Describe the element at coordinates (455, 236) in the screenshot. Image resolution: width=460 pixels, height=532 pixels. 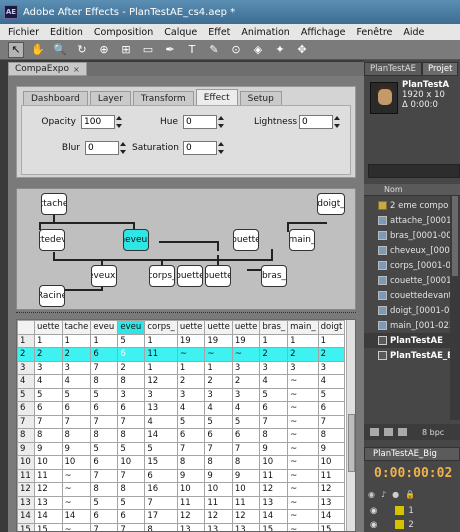
I see `scroll-thumb` at that location.